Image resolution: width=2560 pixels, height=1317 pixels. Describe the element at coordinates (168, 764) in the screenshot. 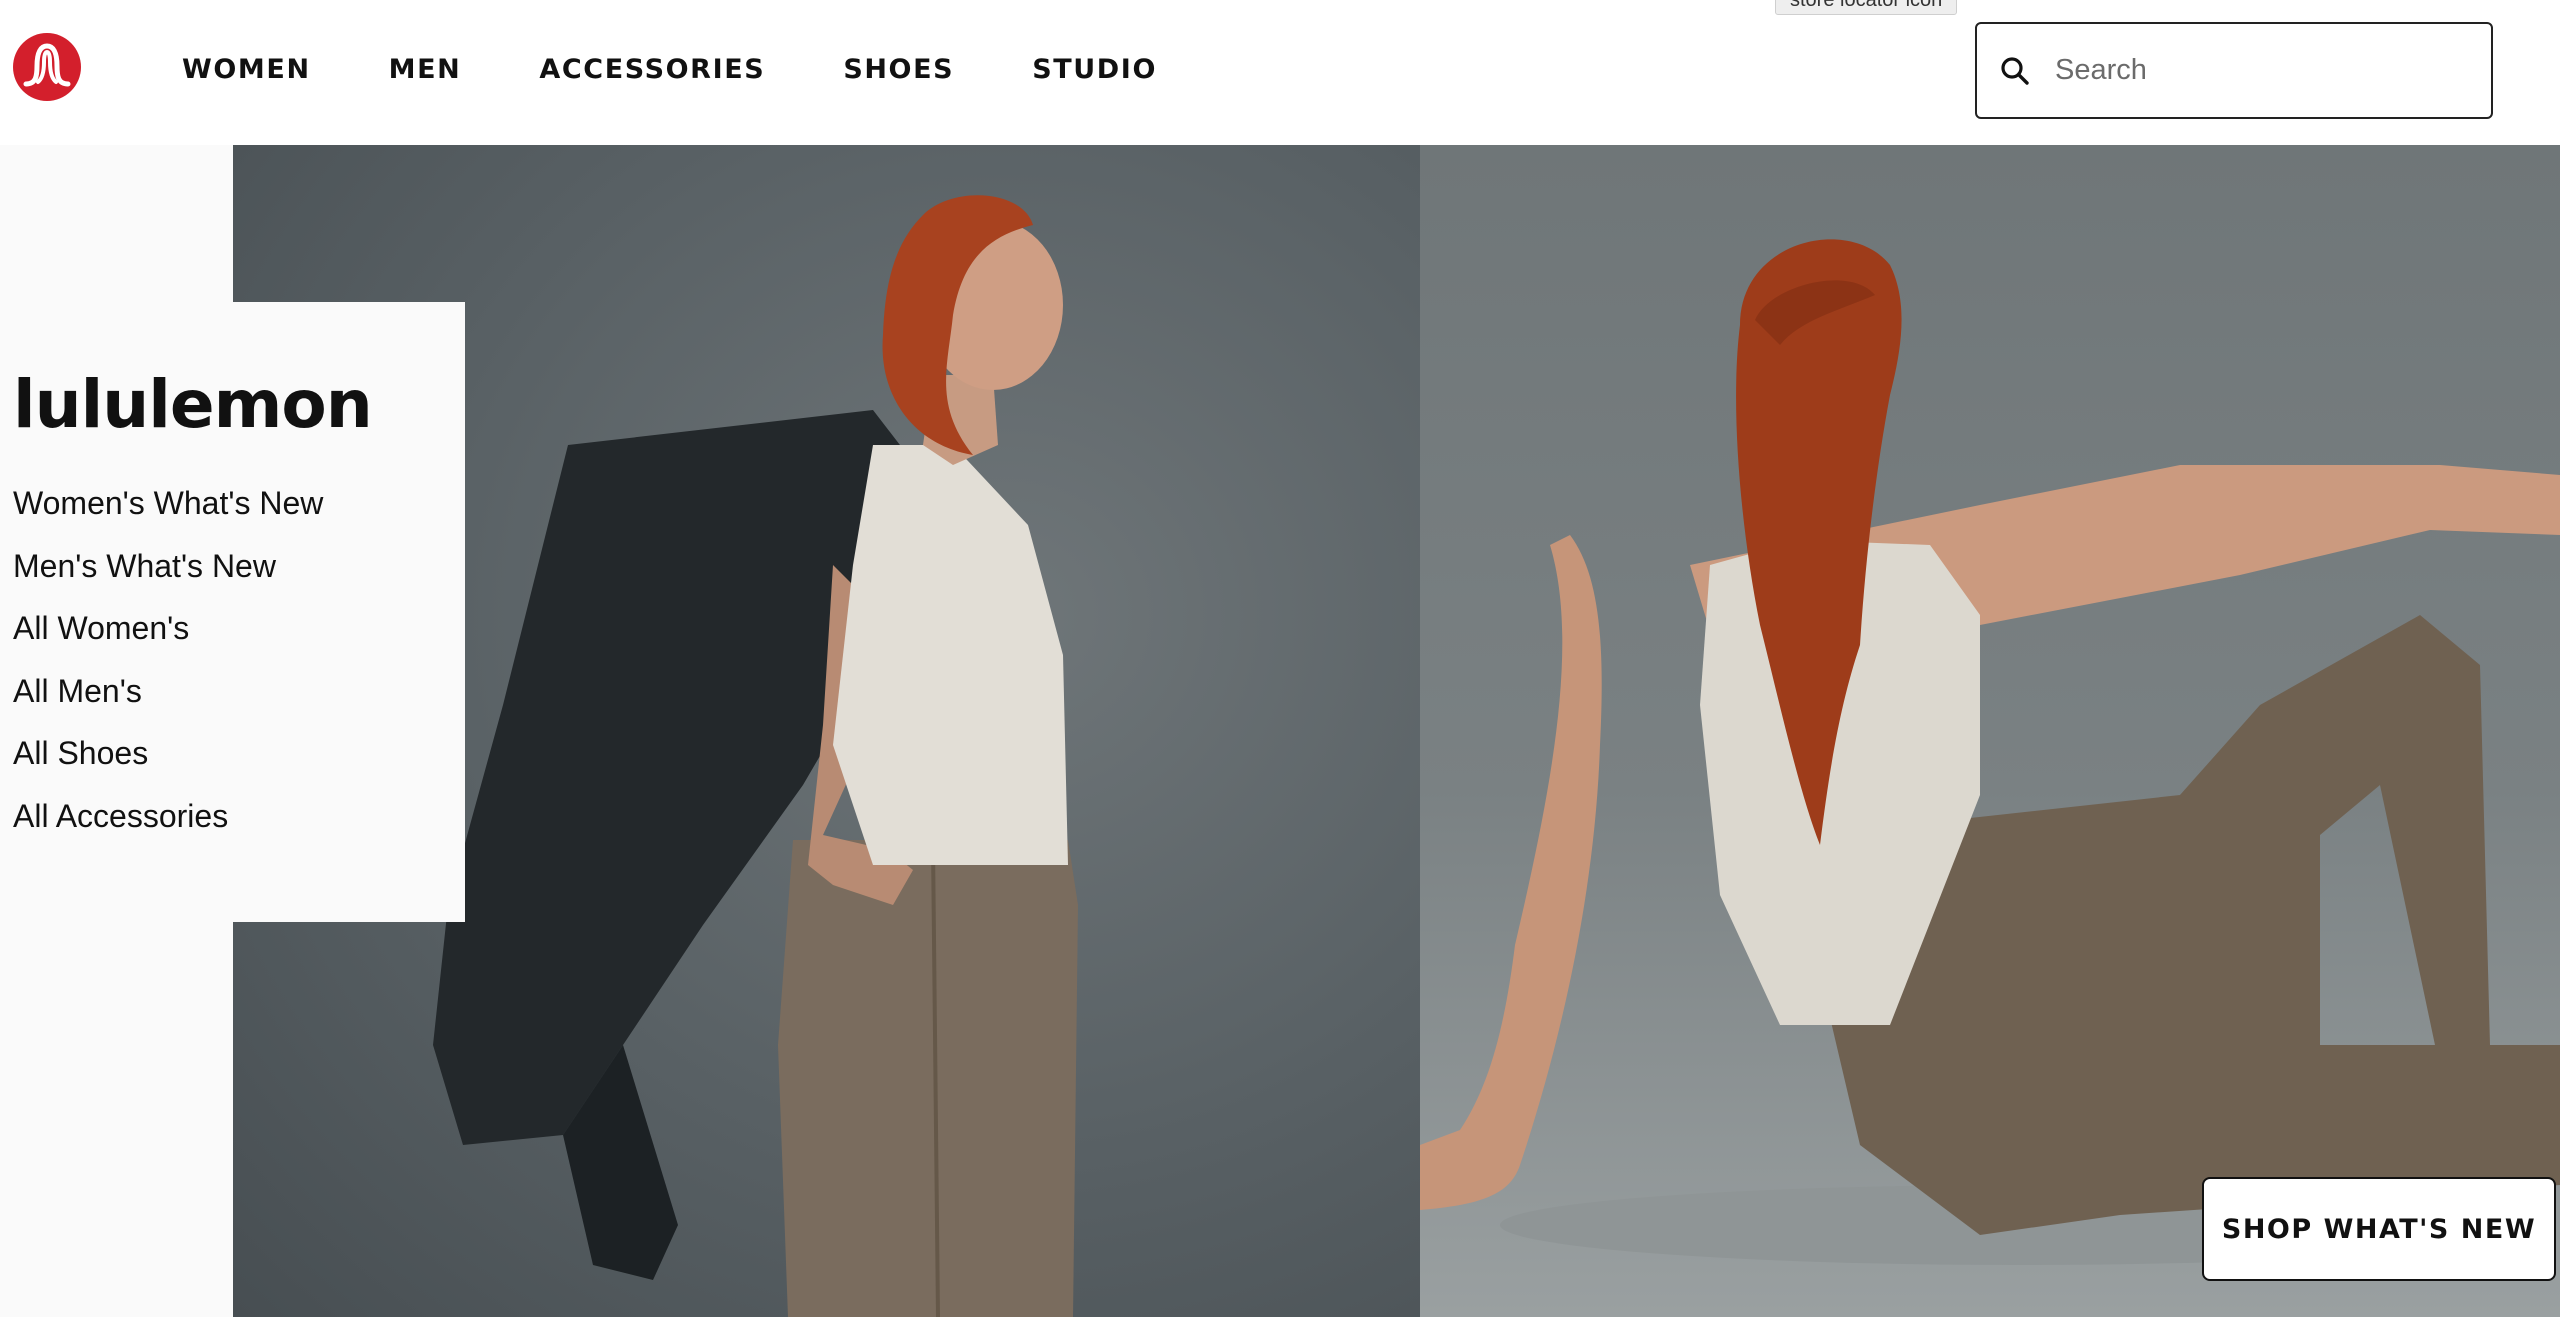

I see `menu-item-all-shoes: All Shoes` at that location.